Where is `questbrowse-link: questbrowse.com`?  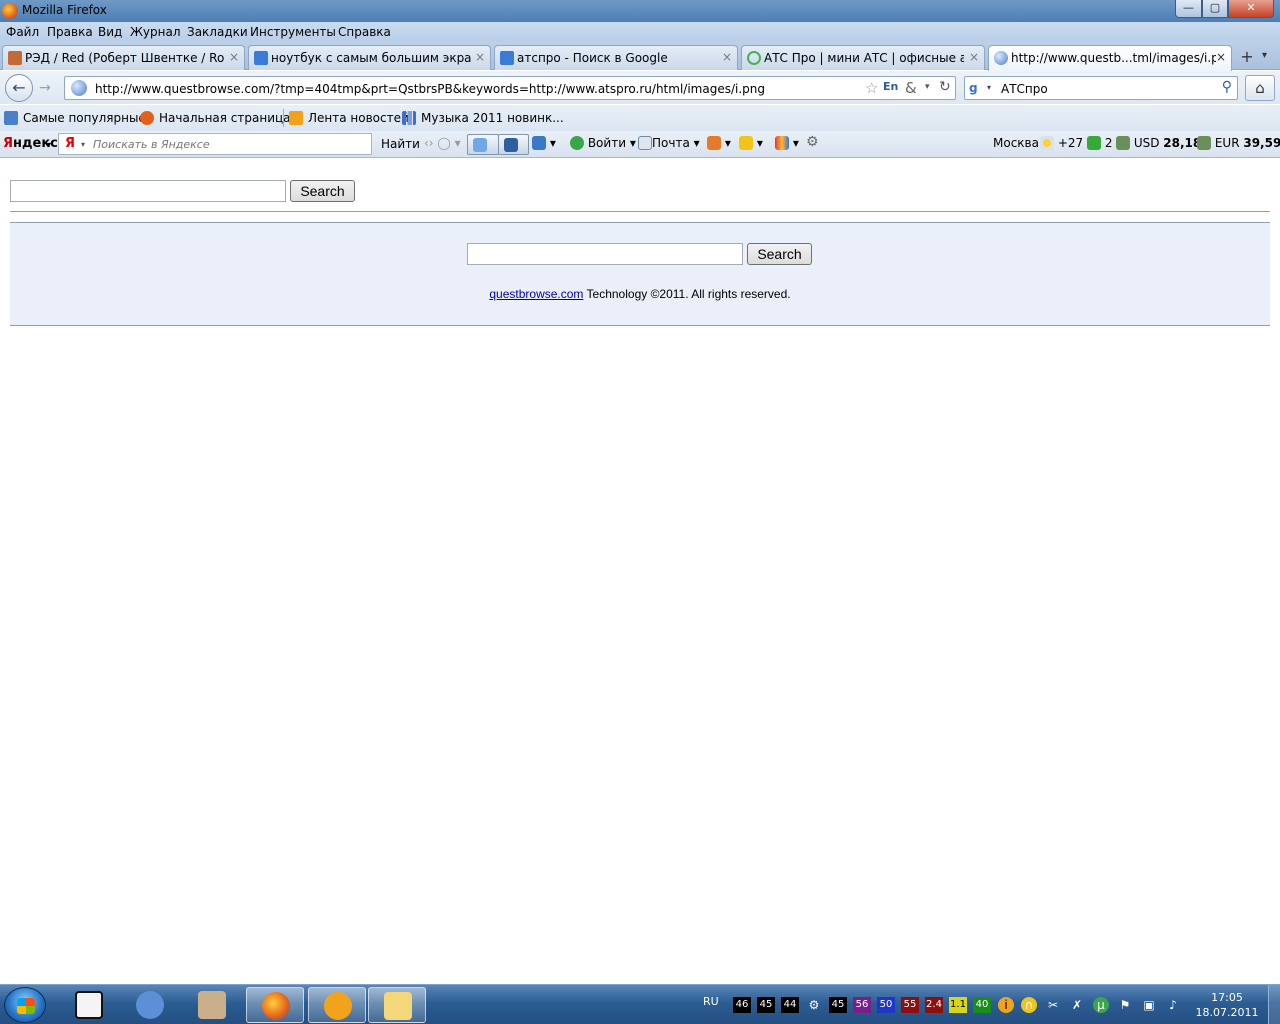 questbrowse-link: questbrowse.com is located at coordinates (536, 294).